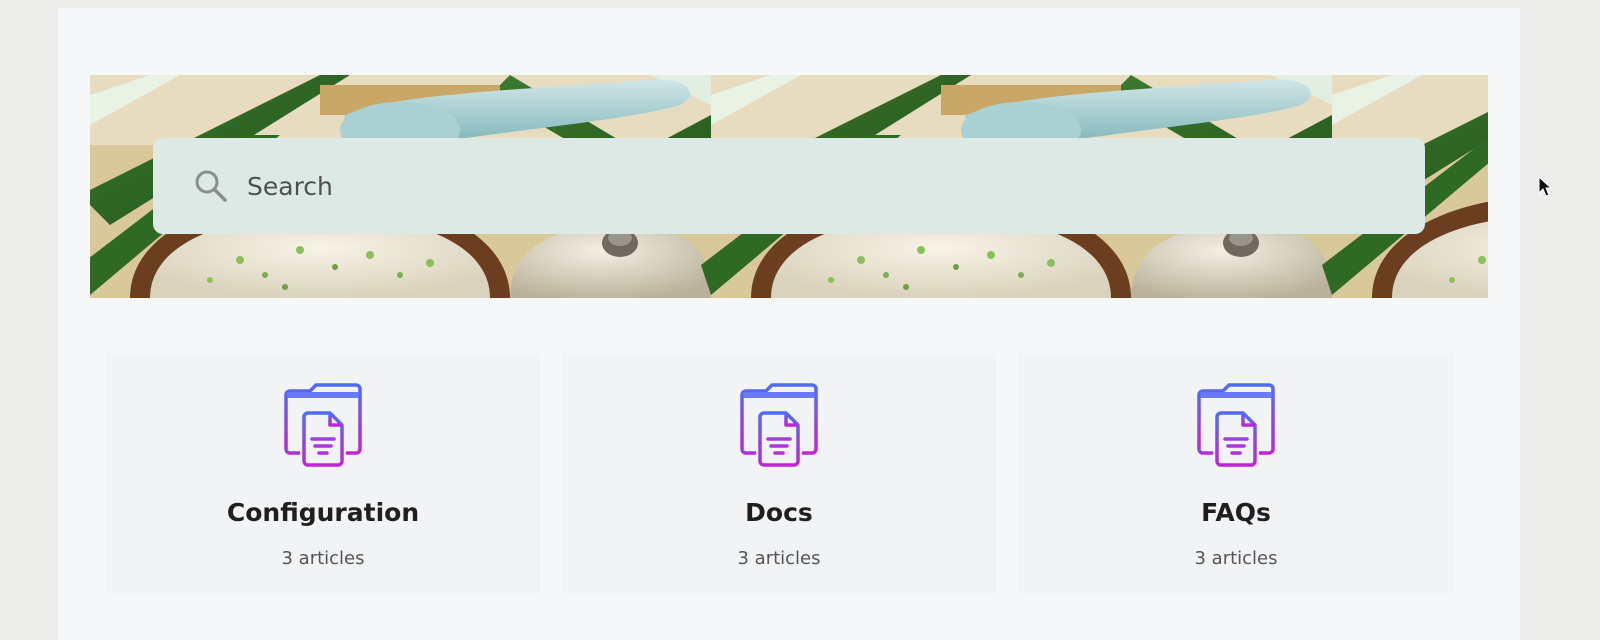 The image size is (1600, 640). Describe the element at coordinates (323, 473) in the screenshot. I see `category-card-configuration: Configuration 3 articles` at that location.